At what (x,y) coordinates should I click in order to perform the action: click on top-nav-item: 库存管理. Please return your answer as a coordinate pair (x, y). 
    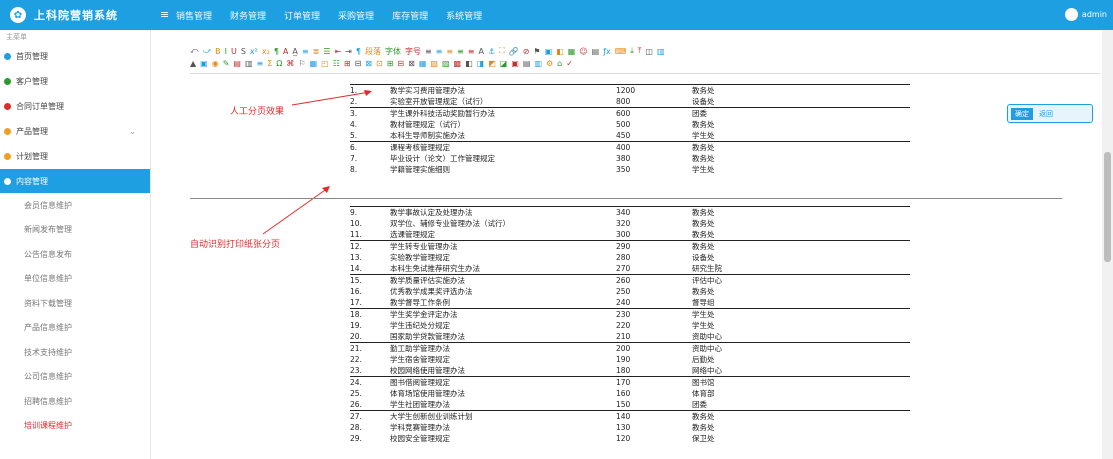
    Looking at the image, I should click on (410, 15).